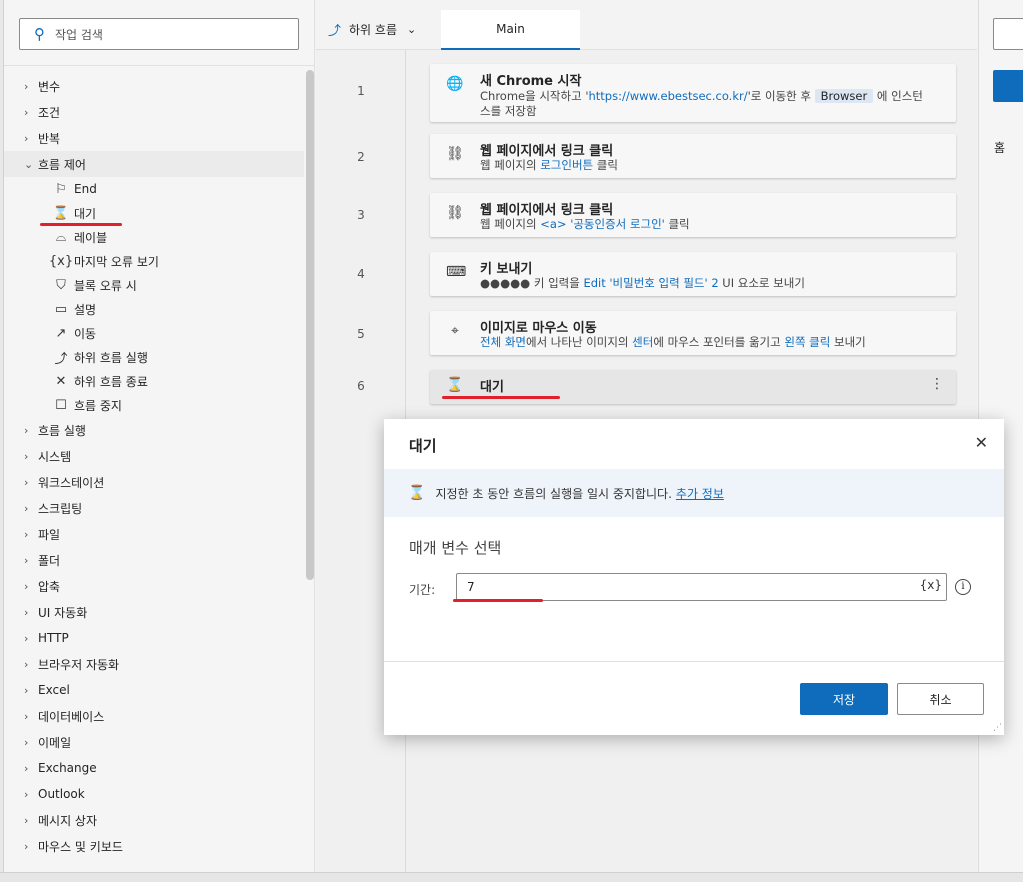 This screenshot has height=882, width=1023. What do you see at coordinates (981, 442) in the screenshot?
I see `close-icon: ✕` at bounding box center [981, 442].